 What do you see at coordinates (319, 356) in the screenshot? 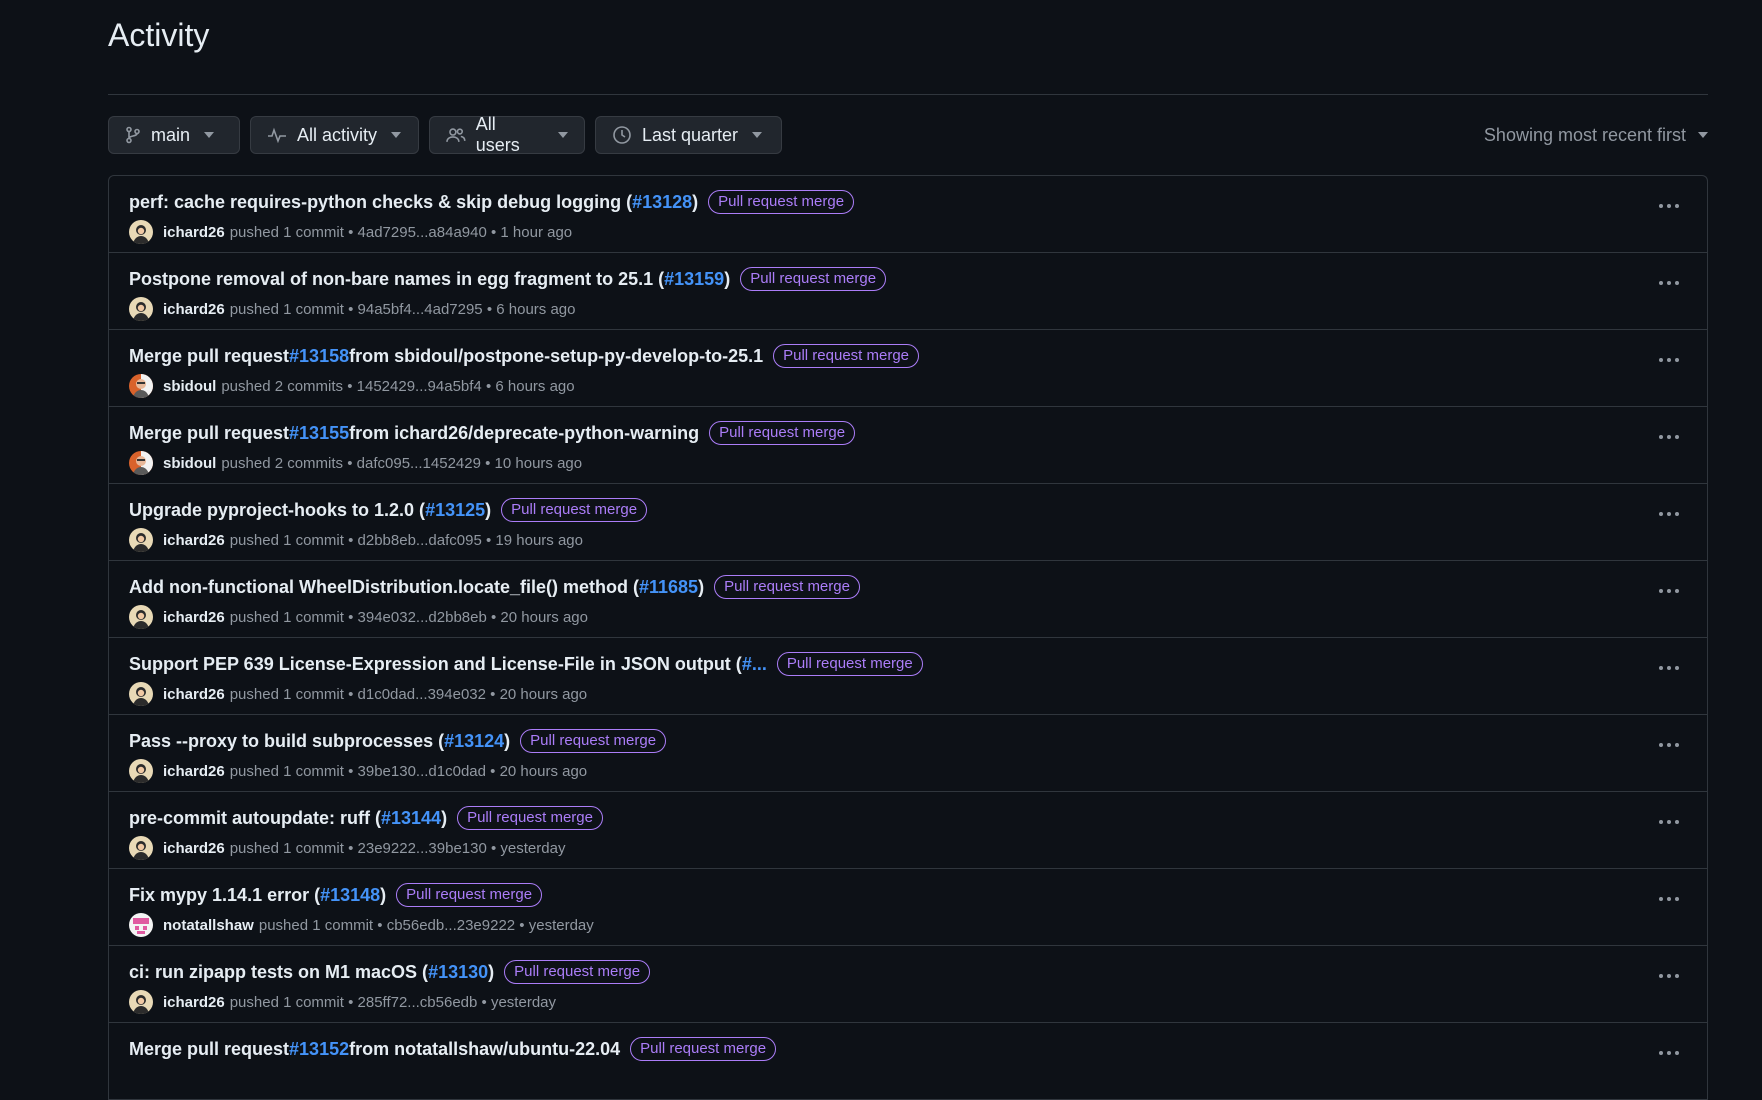
I see `pull-request-link: #13158` at bounding box center [319, 356].